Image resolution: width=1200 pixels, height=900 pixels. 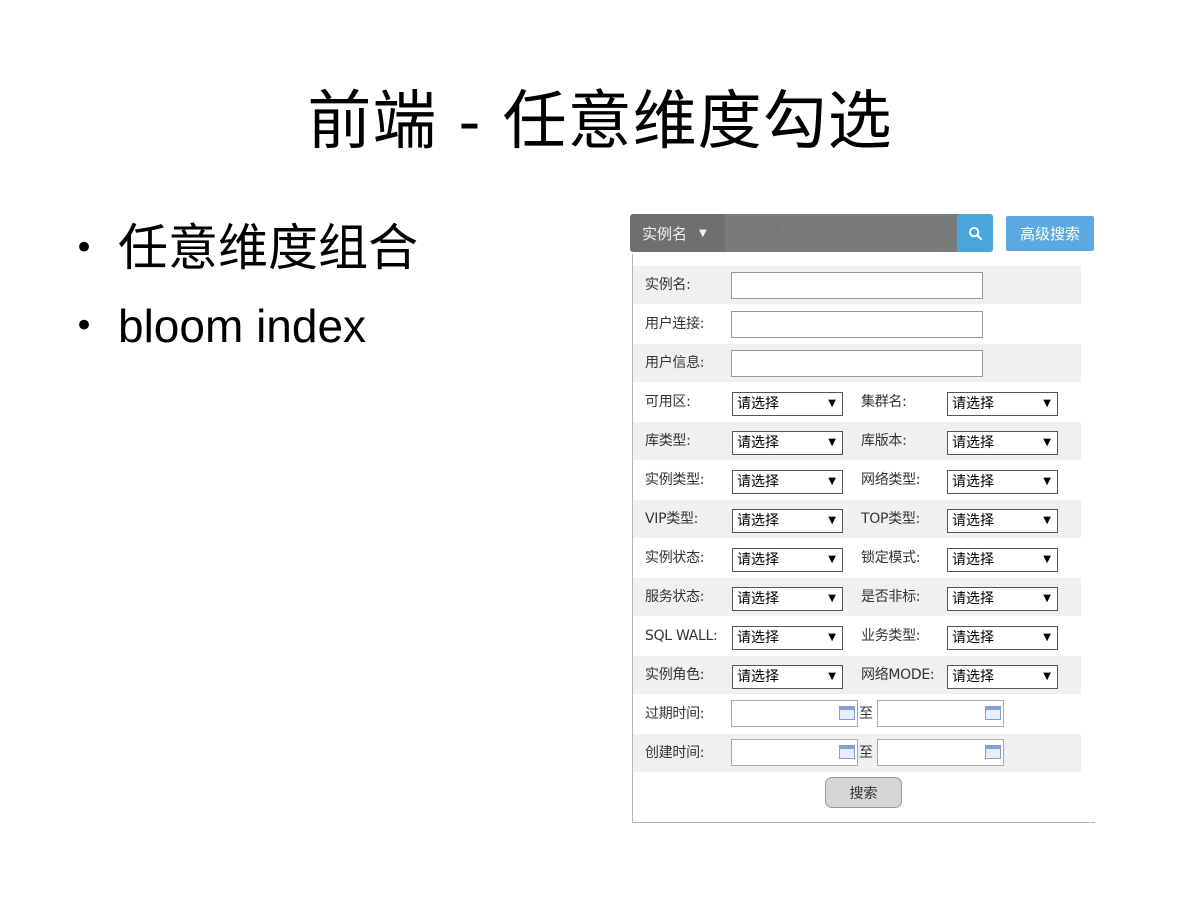 I want to click on form-row: 用户信息:, so click(x=857, y=363).